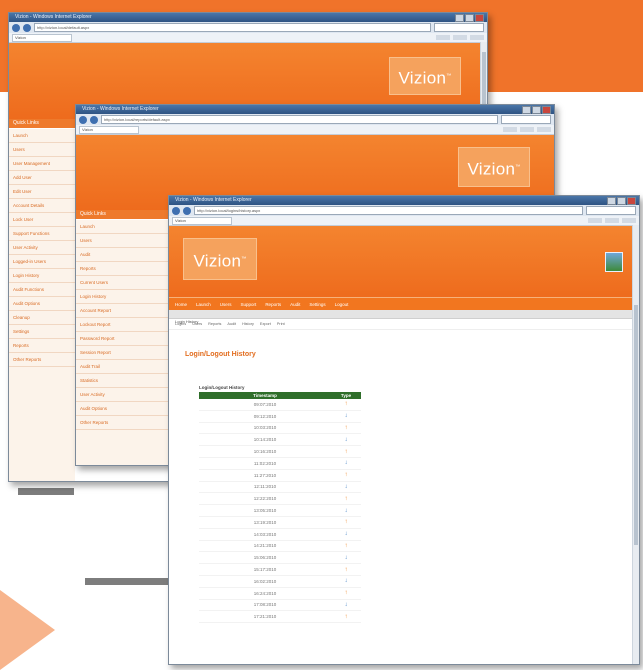 The height and width of the screenshot is (670, 643). Describe the element at coordinates (180, 324) in the screenshot. I see `breadcrumb-item: Logins` at that location.